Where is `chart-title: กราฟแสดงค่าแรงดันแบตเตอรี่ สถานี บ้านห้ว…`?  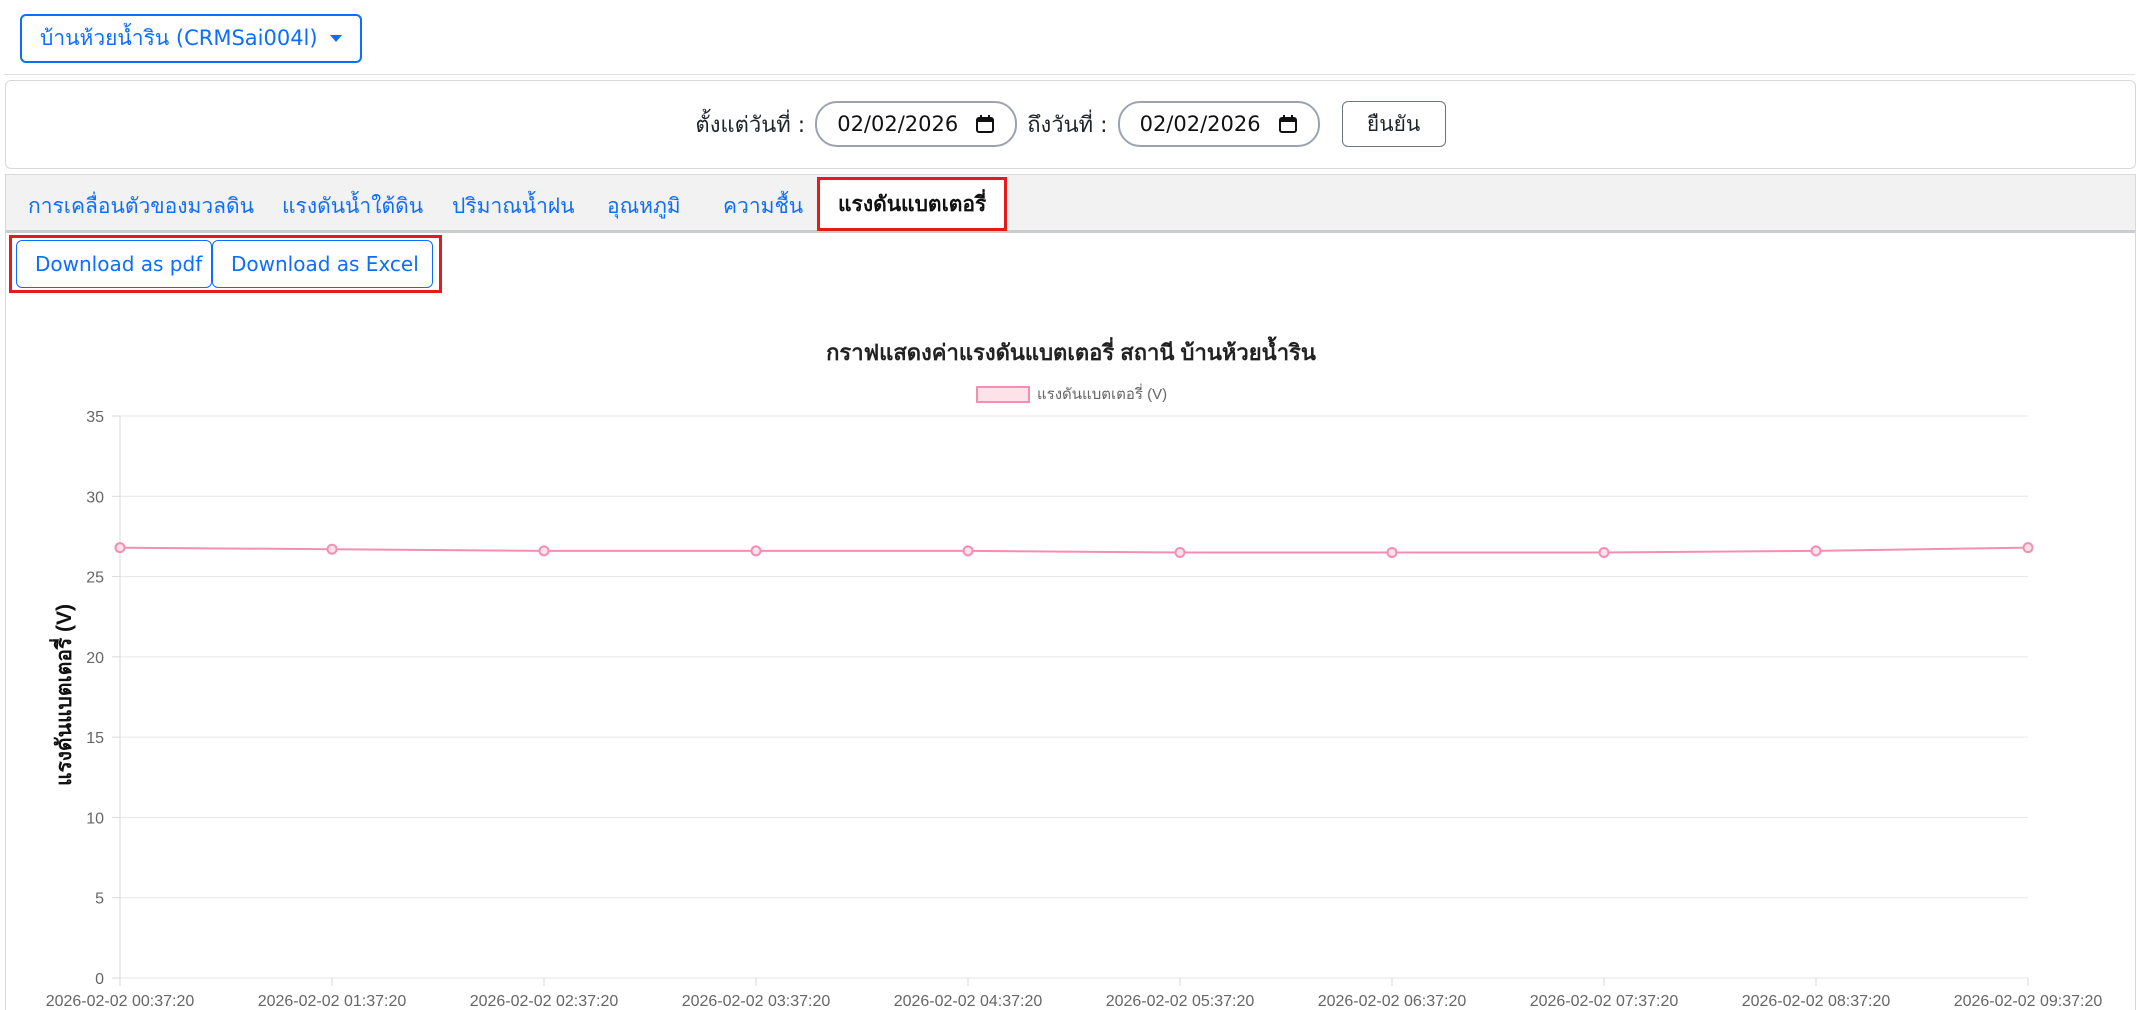 chart-title: กราฟแสดงค่าแรงดันแบตเตอรี่ สถานี บ้านห้ว… is located at coordinates (1071, 350).